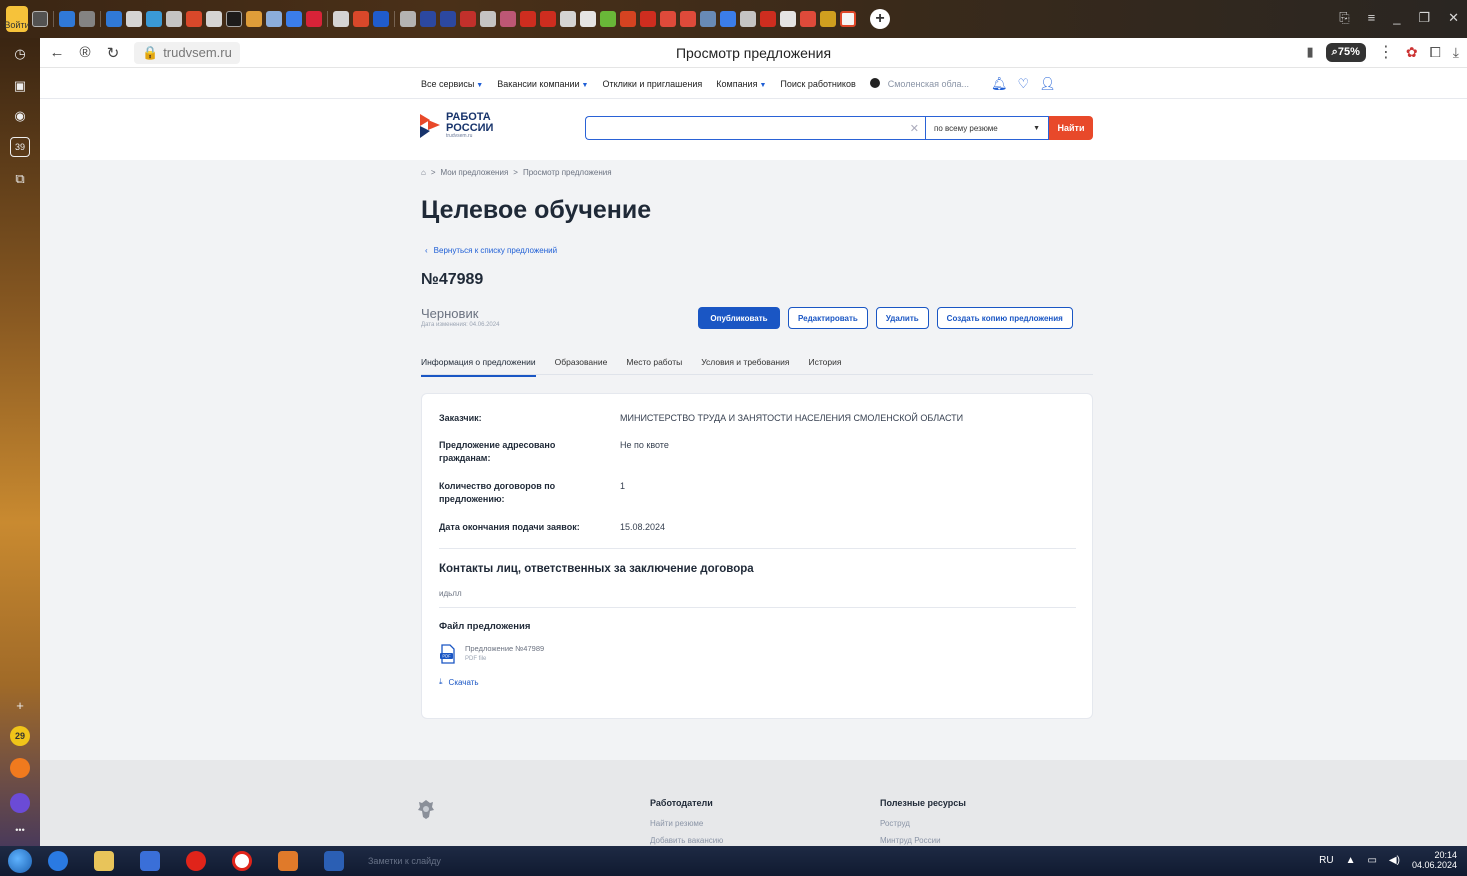 This screenshot has height=876, width=1467. Describe the element at coordinates (242, 861) in the screenshot. I see `taskbar-yandex` at that location.